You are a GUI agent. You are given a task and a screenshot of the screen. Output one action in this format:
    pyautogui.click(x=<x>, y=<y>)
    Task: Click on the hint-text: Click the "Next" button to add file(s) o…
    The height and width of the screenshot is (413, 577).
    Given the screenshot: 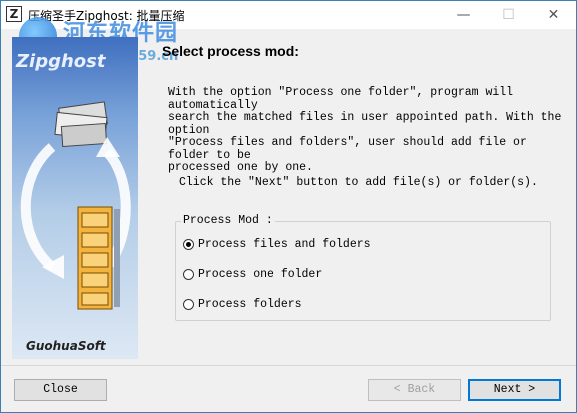 What is the action you would take?
    pyautogui.click(x=358, y=182)
    